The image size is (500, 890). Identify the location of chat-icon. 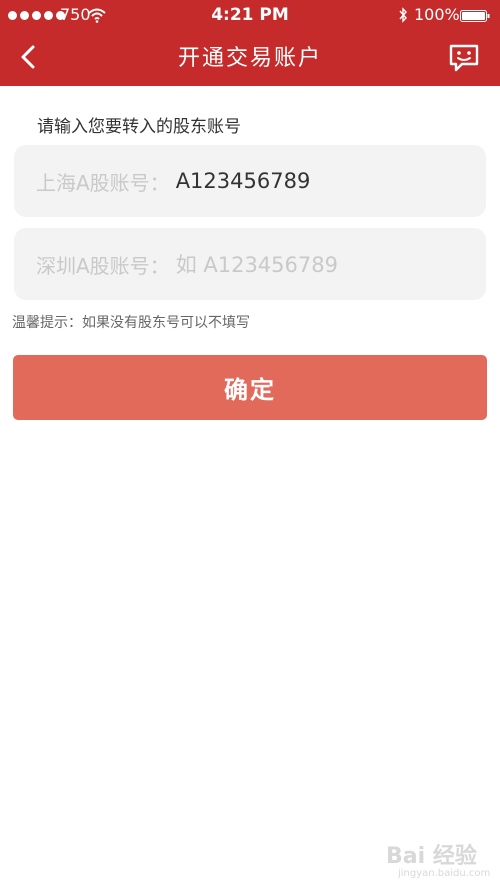
(464, 58).